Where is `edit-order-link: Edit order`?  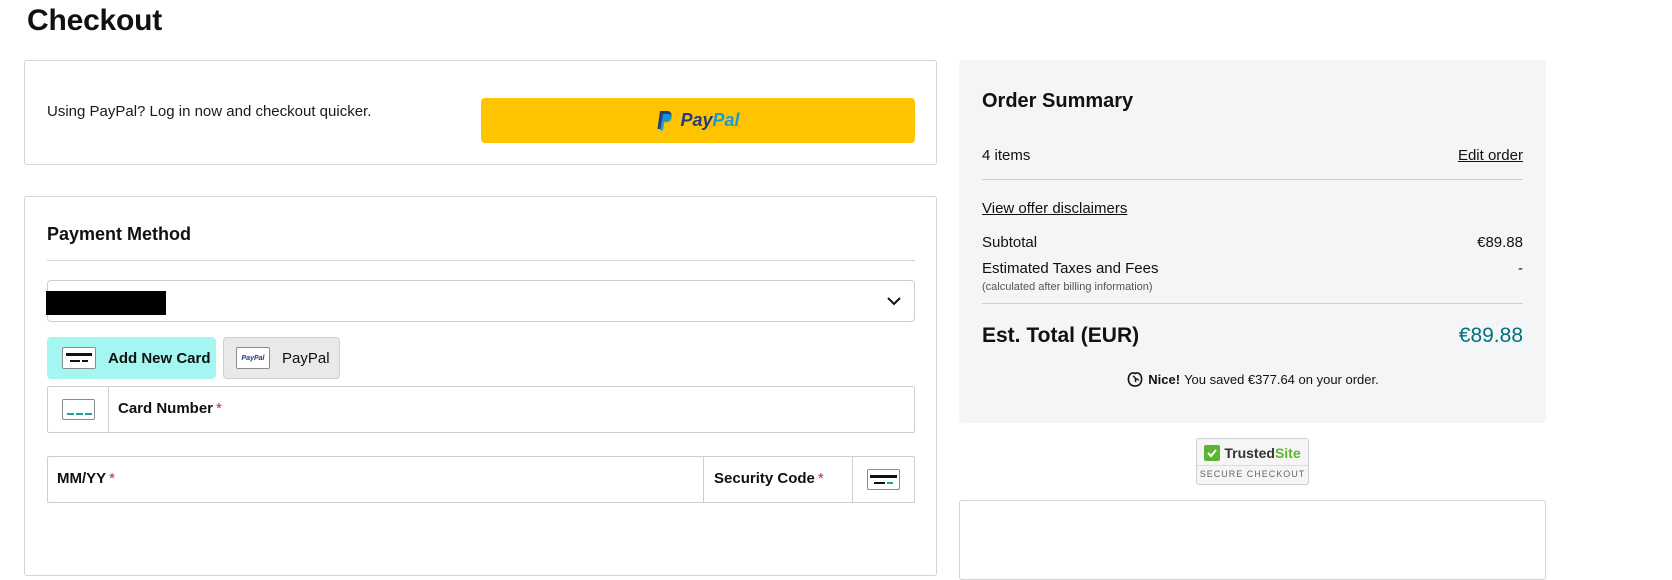 edit-order-link: Edit order is located at coordinates (1490, 155).